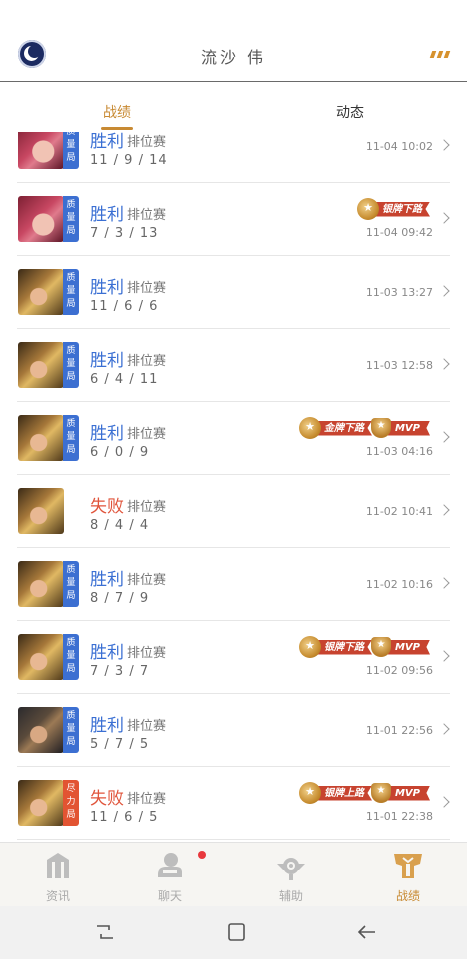 The width and height of the screenshot is (467, 959). Describe the element at coordinates (399, 584) in the screenshot. I see `match-time: 11-02 10:16` at that location.